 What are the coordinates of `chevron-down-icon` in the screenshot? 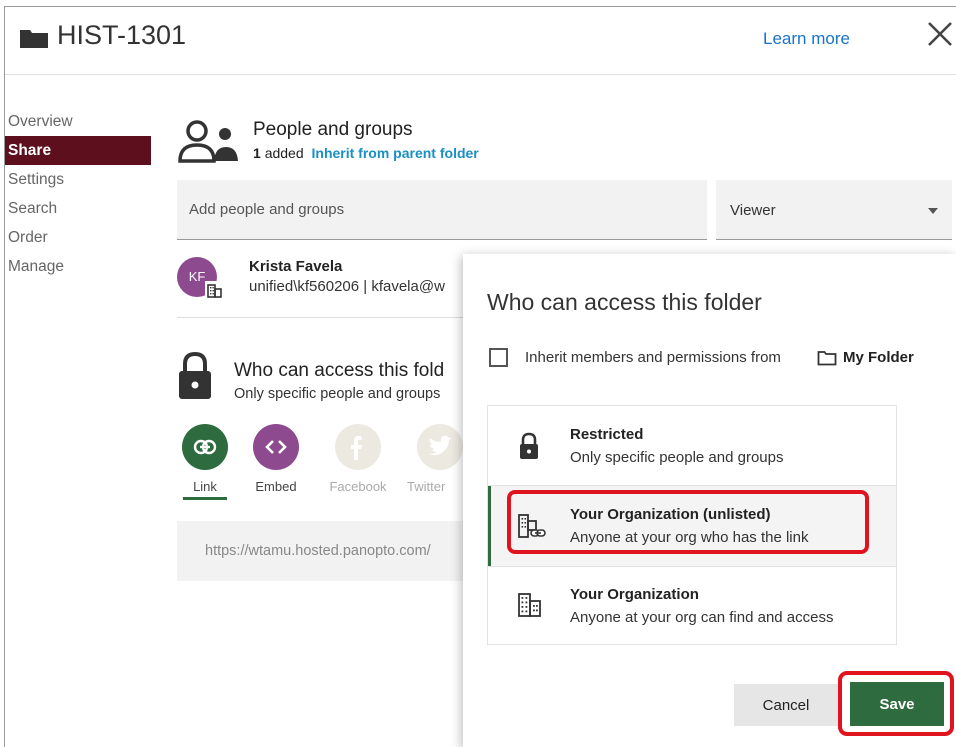 It's located at (933, 211).